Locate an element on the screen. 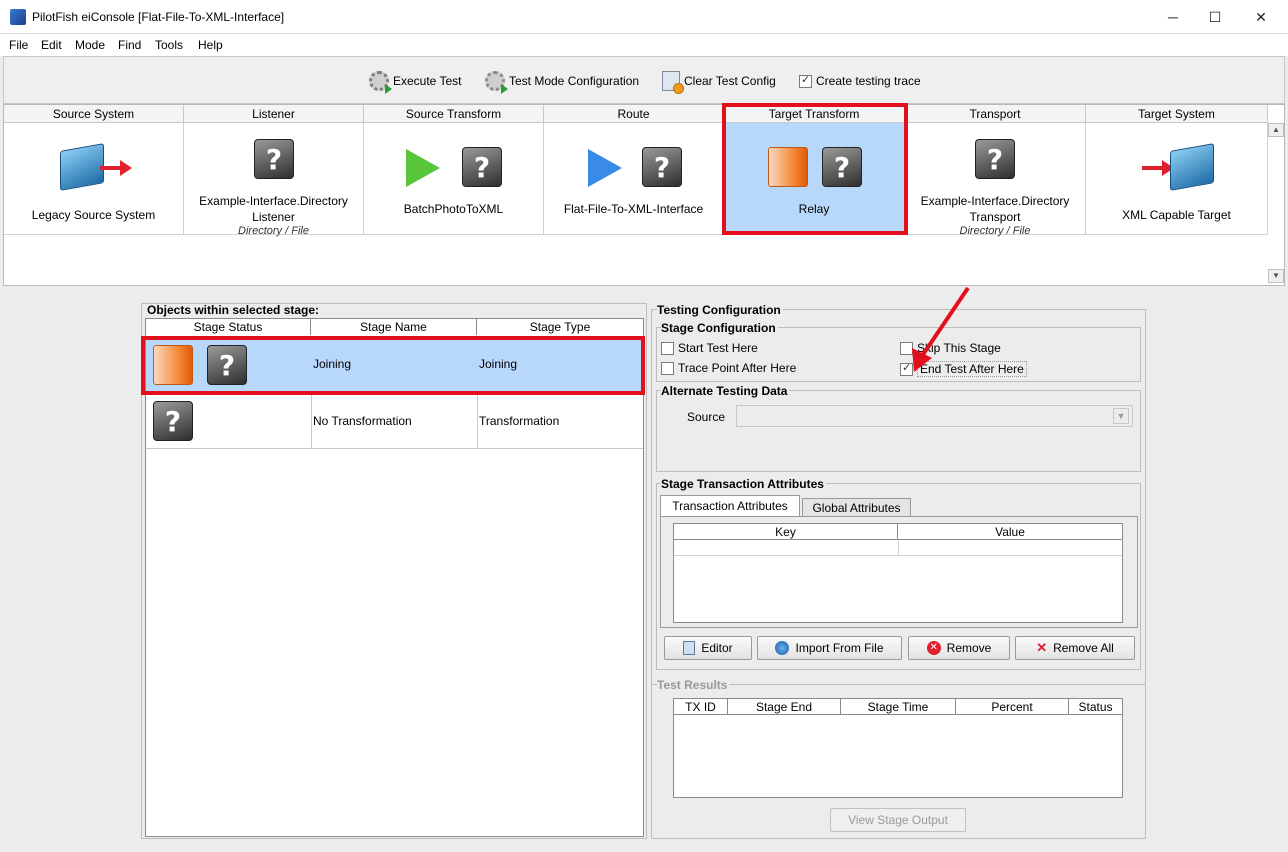 Image resolution: width=1288 pixels, height=852 pixels. table-icon is located at coordinates (689, 648).